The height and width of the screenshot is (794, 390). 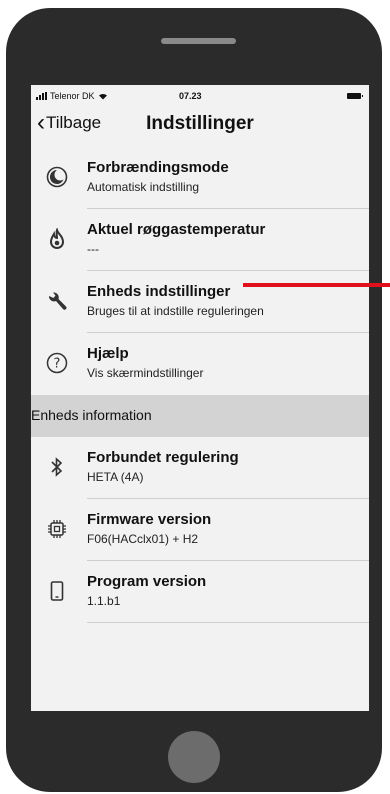 What do you see at coordinates (200, 240) in the screenshot?
I see `setting-item-flue-temperature: Aktuel røggastemperatur ---` at bounding box center [200, 240].